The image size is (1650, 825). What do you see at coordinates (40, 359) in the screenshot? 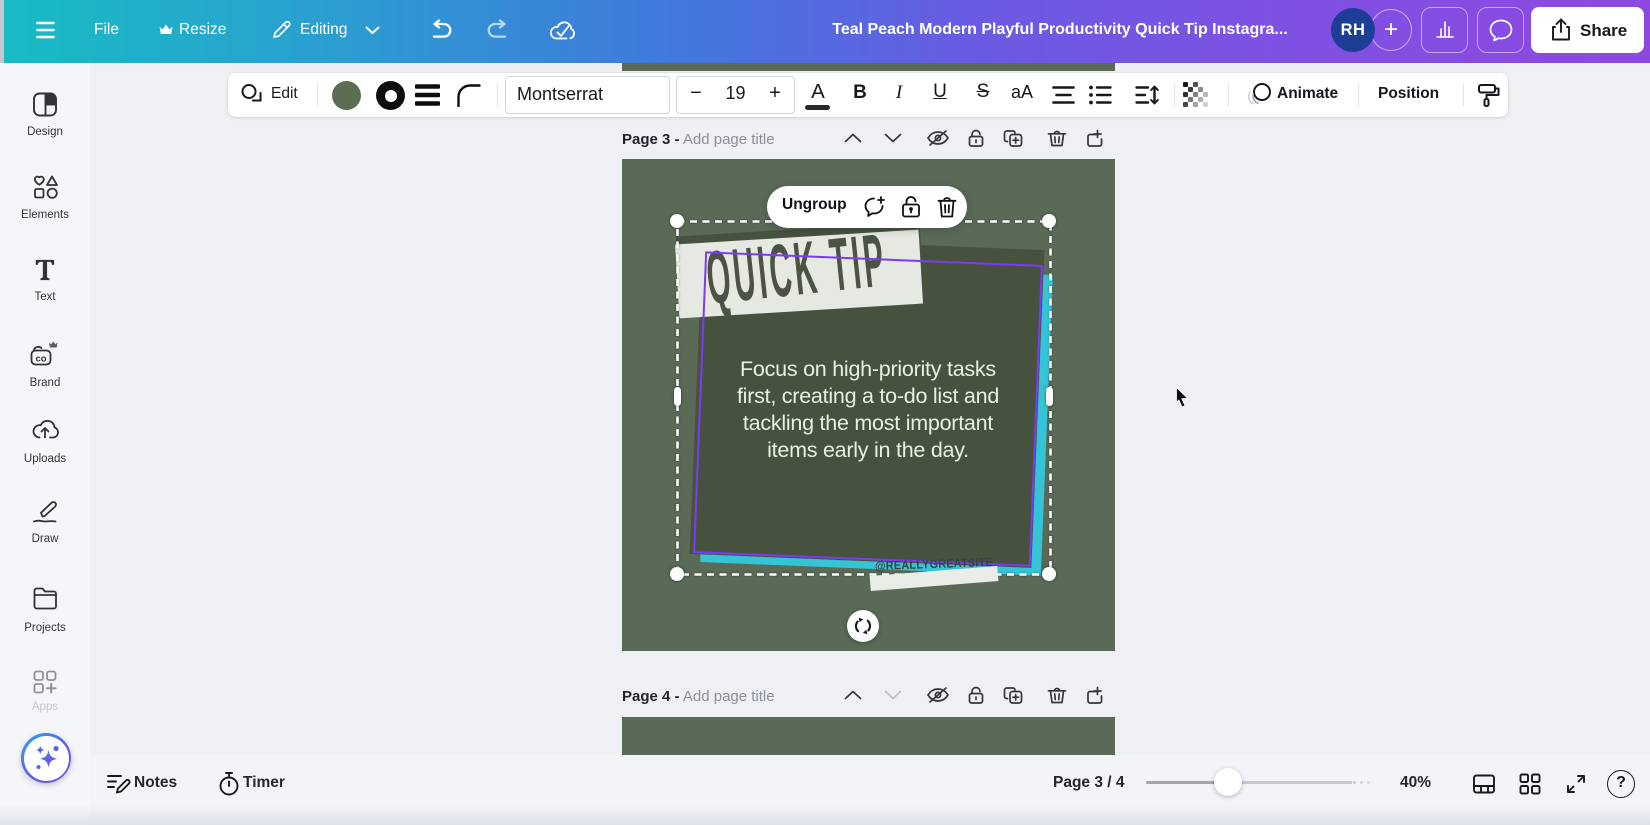
I see `svg-text: co` at bounding box center [40, 359].